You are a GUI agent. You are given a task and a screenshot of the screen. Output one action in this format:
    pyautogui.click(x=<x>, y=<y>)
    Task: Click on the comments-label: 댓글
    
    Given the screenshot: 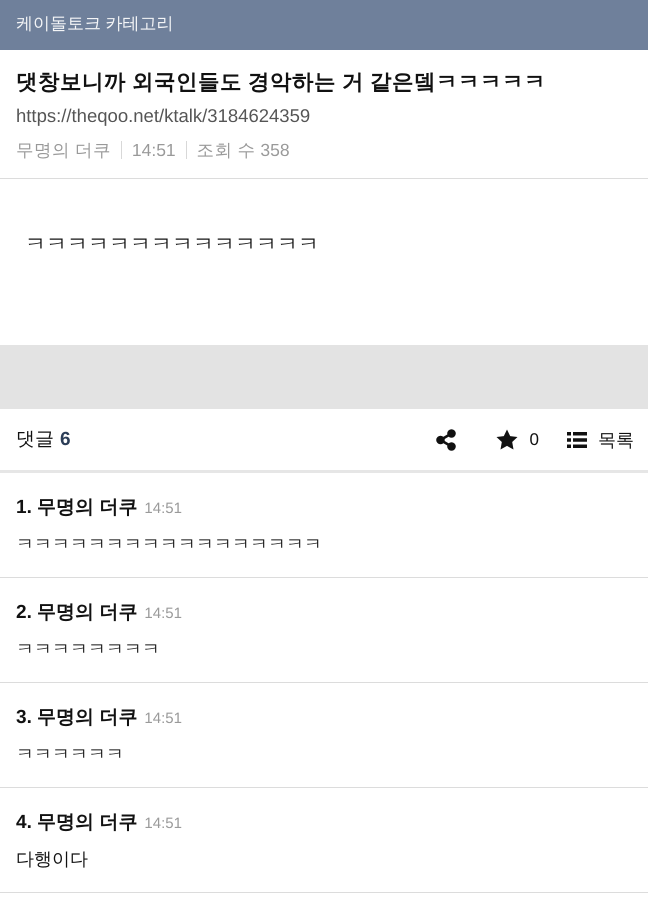 What is the action you would take?
    pyautogui.click(x=35, y=440)
    